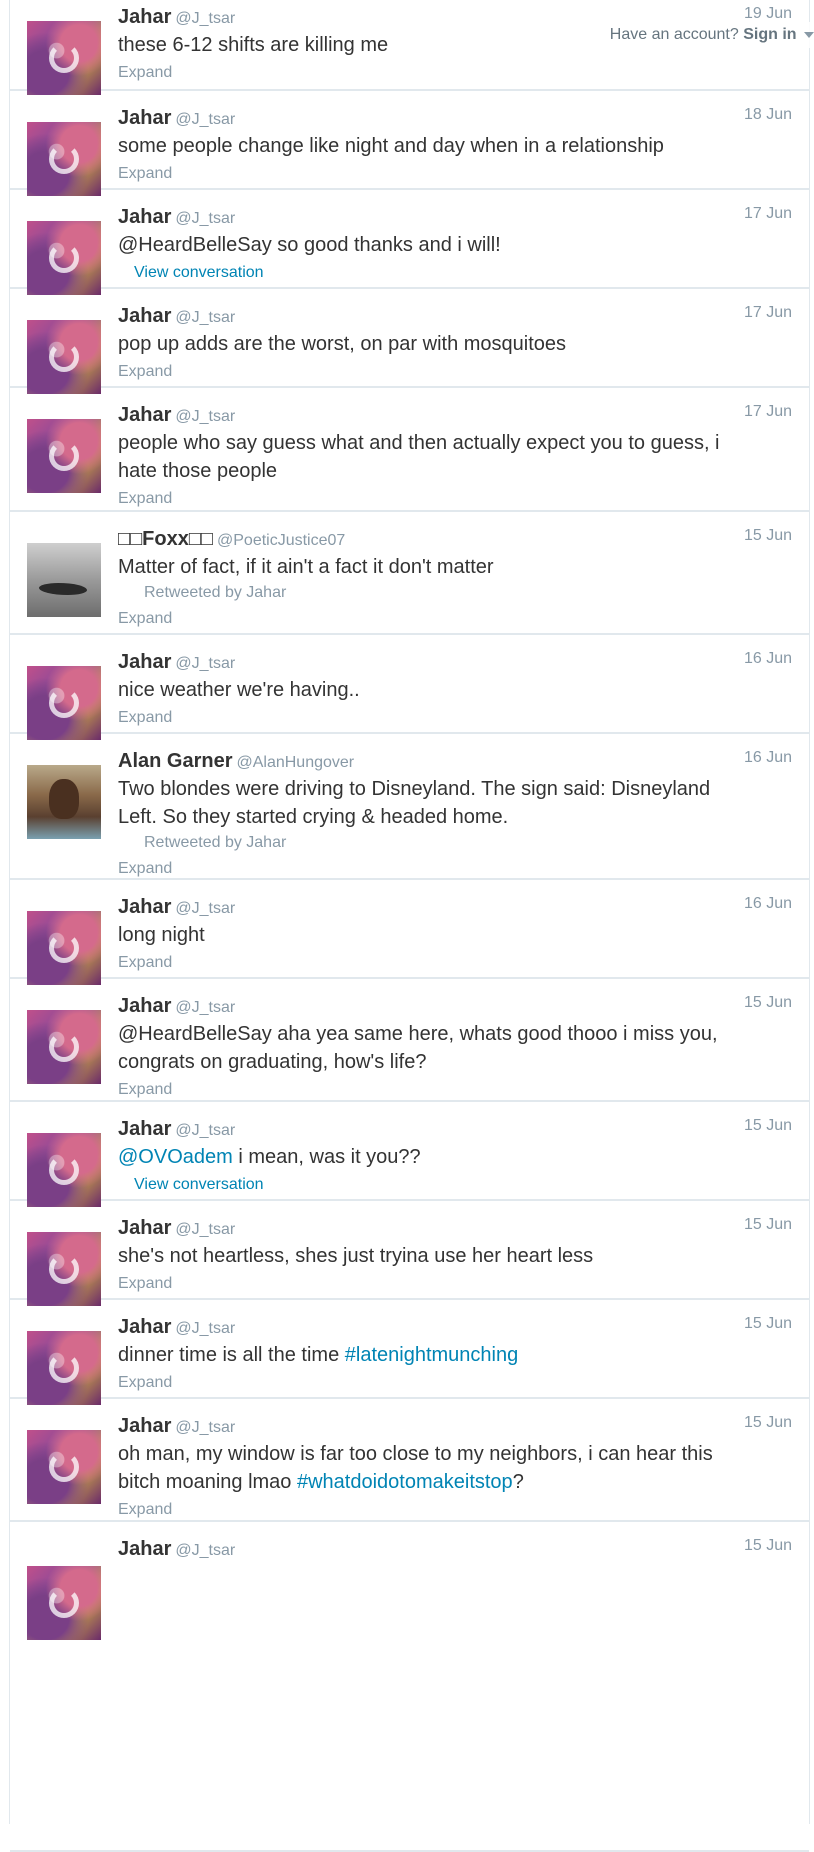 The width and height of the screenshot is (814, 1852). I want to click on tweet-timestamp: 18 Jun, so click(768, 115).